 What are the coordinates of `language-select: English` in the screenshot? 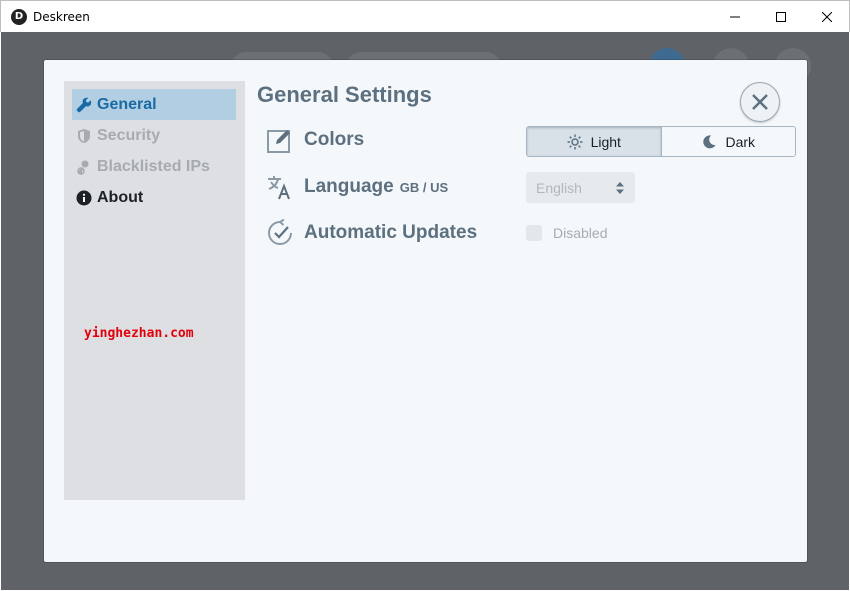 It's located at (580, 187).